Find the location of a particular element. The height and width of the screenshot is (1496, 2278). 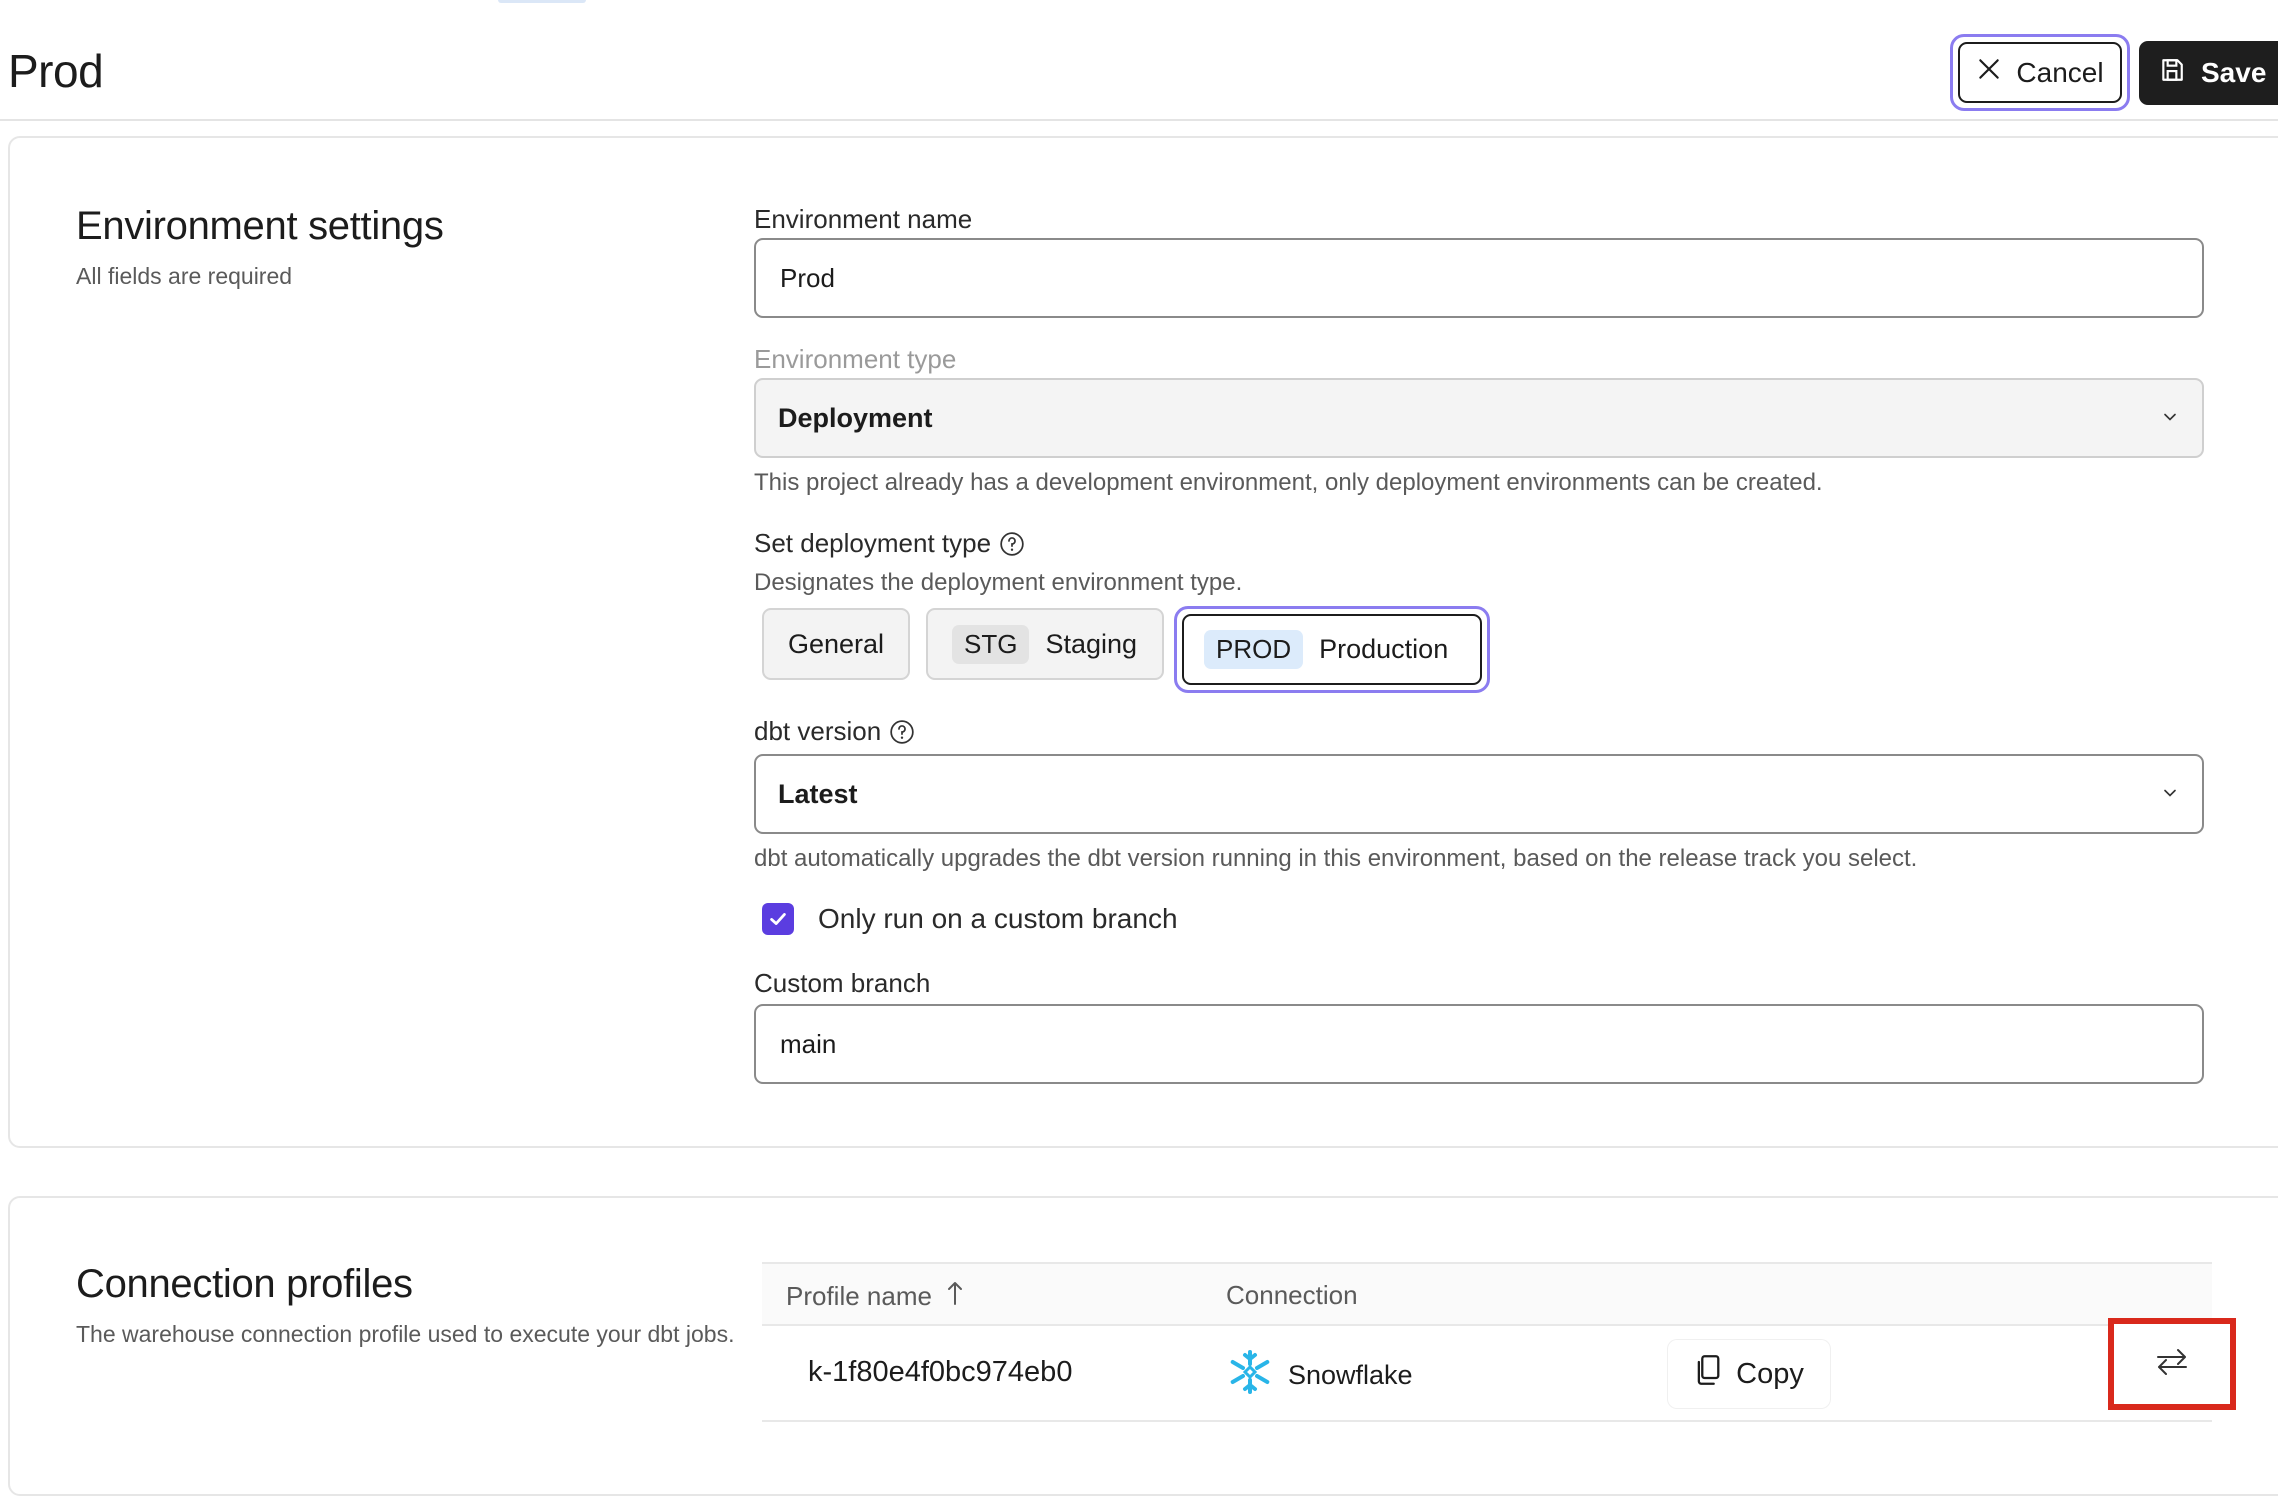

custom-branch-label: Custom branch is located at coordinates (842, 983).